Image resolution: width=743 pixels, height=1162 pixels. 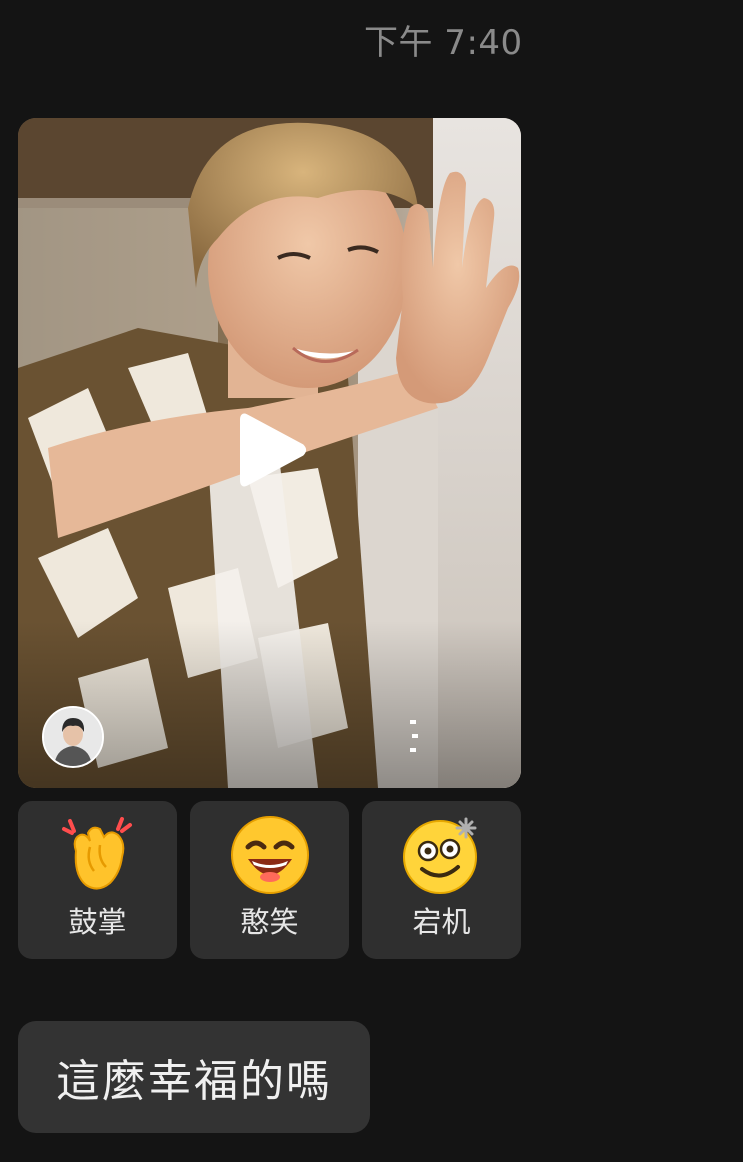 I want to click on reaction-label: 宕机, so click(x=441, y=922).